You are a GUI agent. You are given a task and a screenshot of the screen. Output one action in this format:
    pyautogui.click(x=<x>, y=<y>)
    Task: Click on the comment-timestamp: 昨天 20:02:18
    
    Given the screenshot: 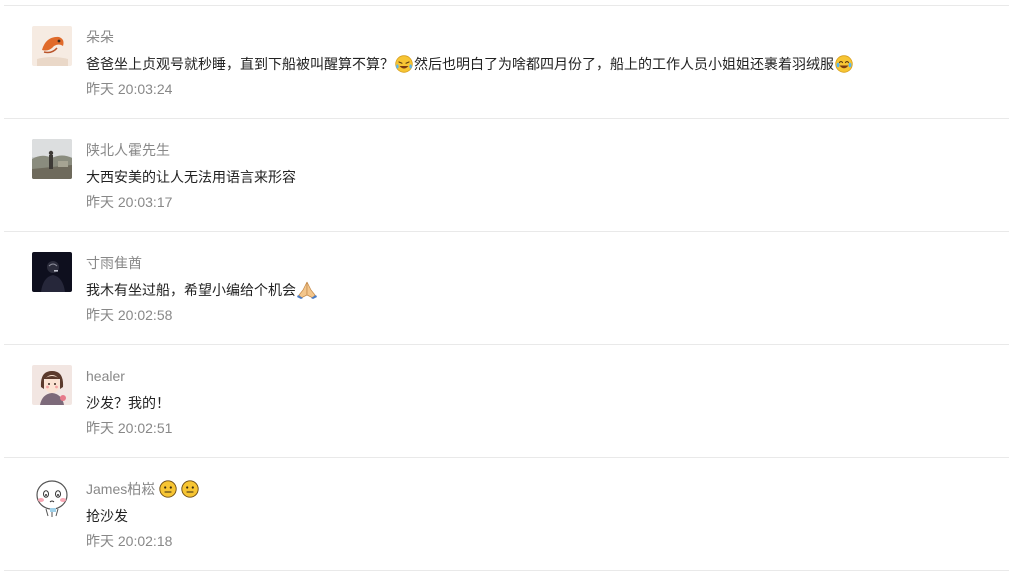 What is the action you would take?
    pyautogui.click(x=129, y=541)
    